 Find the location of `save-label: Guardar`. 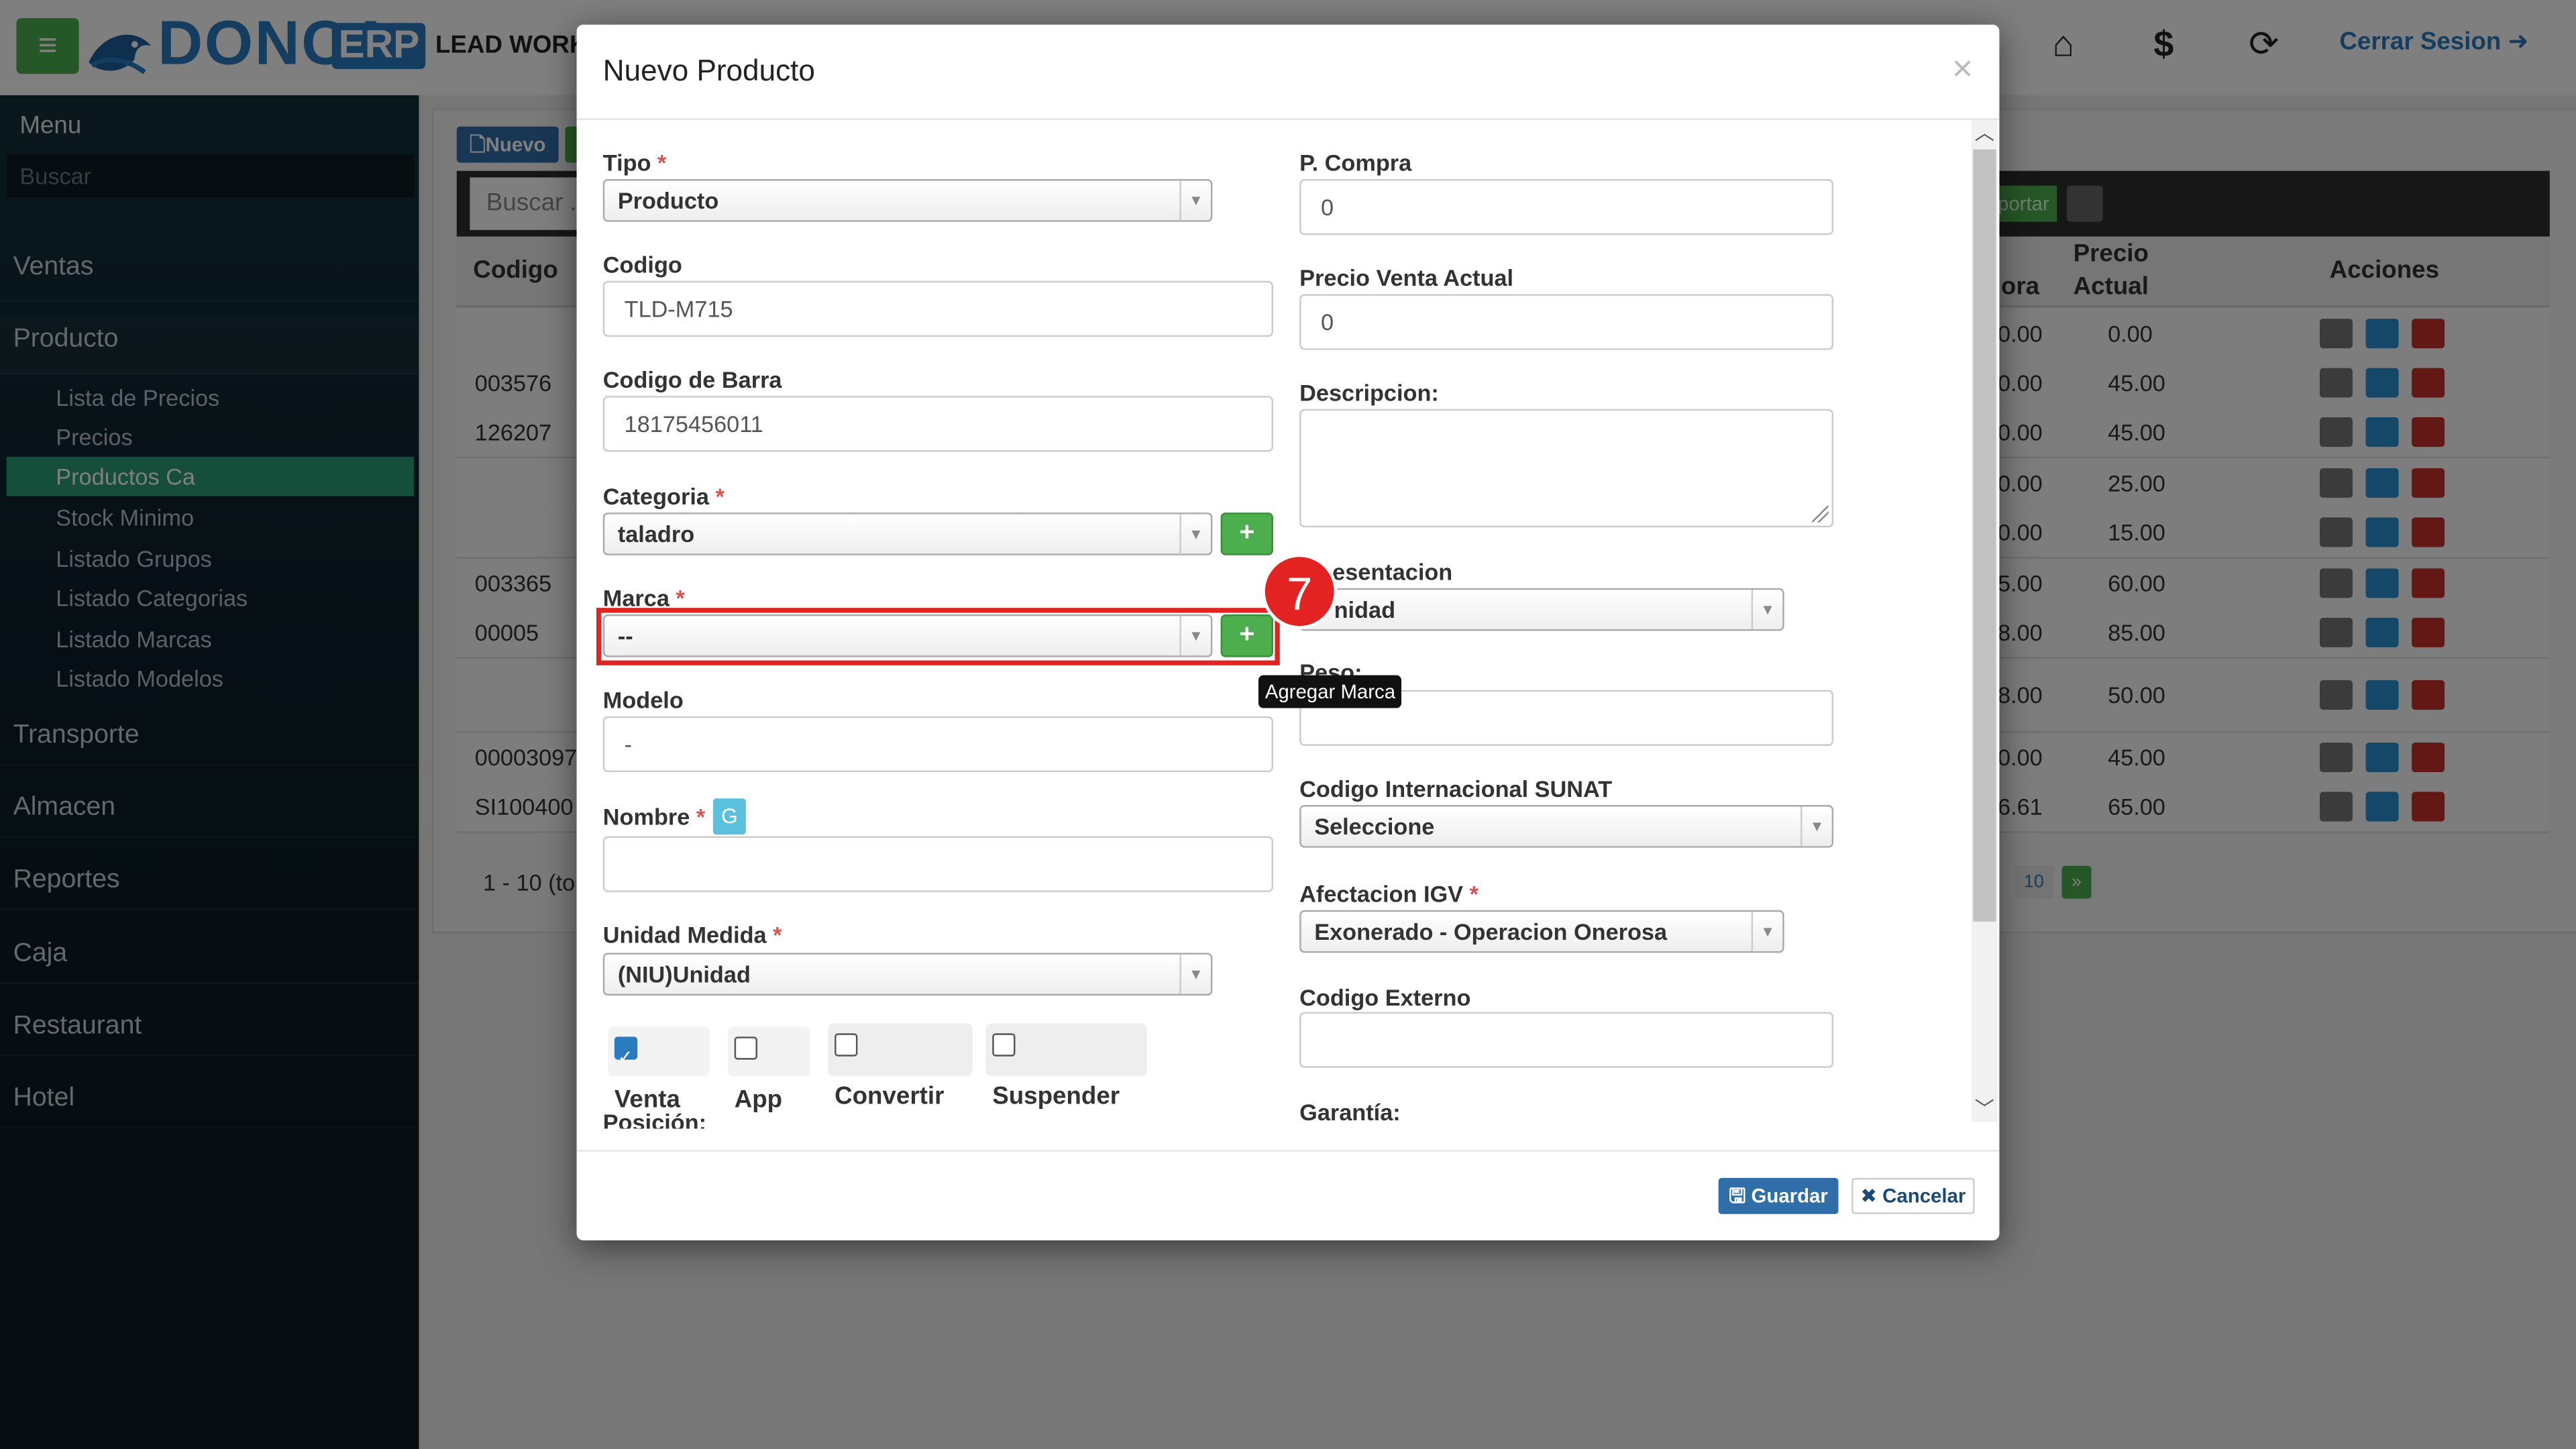

save-label: Guardar is located at coordinates (1789, 1196).